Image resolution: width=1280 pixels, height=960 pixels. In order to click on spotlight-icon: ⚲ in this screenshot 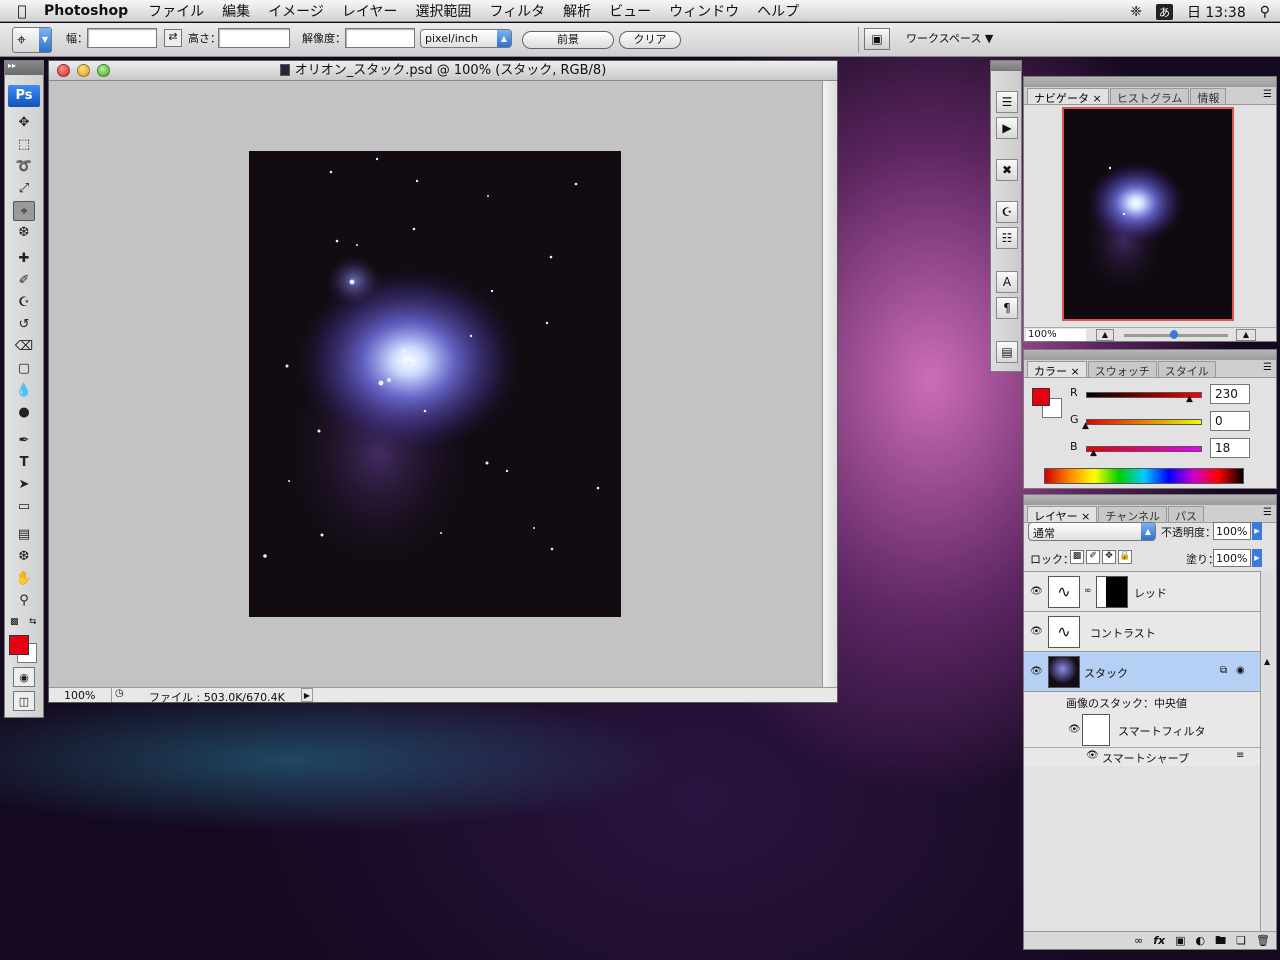, I will do `click(1265, 12)`.